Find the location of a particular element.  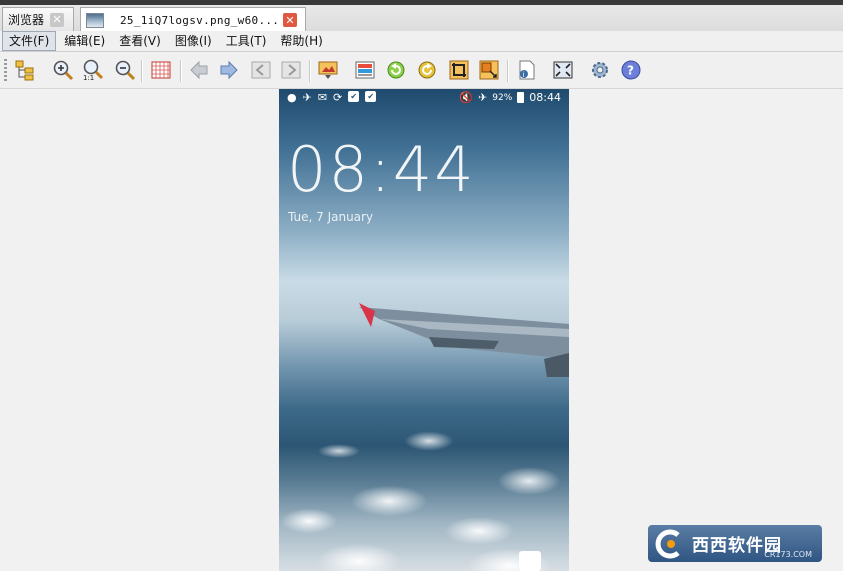

help-icon: ? is located at coordinates (631, 70).